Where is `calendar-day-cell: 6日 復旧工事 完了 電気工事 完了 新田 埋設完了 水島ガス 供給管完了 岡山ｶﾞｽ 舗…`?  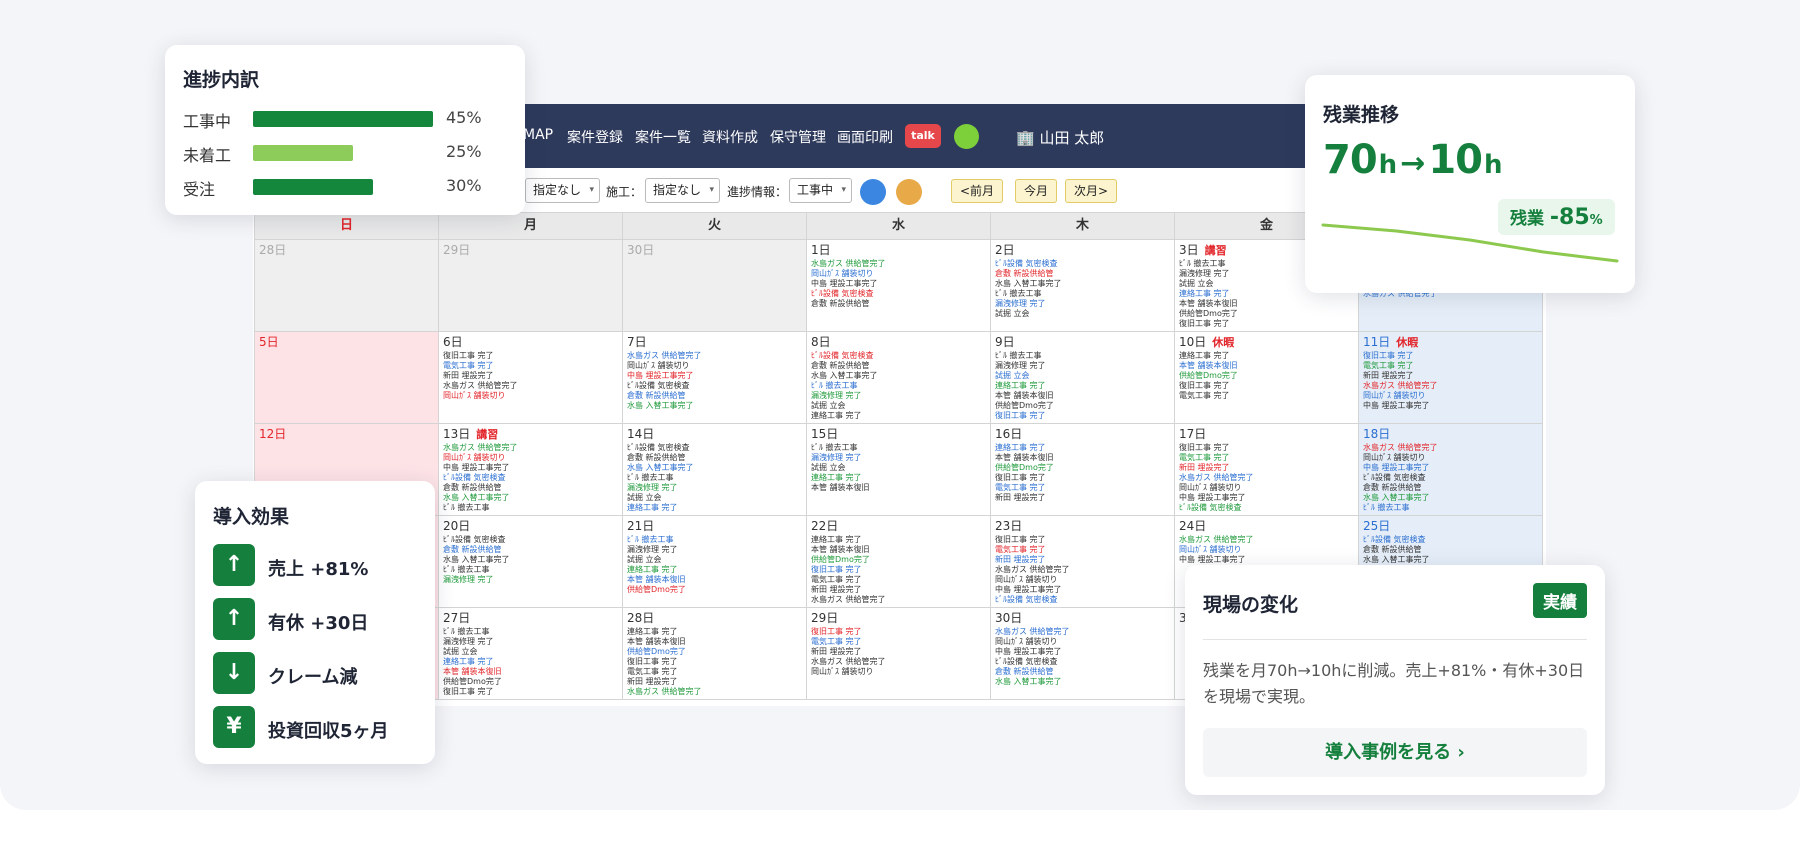
calendar-day-cell: 6日 復旧工事 完了 電気工事 完了 新田 埋設完了 水島ガス 供給管完了 岡山ｶﾞｽ 舗… is located at coordinates (531, 378).